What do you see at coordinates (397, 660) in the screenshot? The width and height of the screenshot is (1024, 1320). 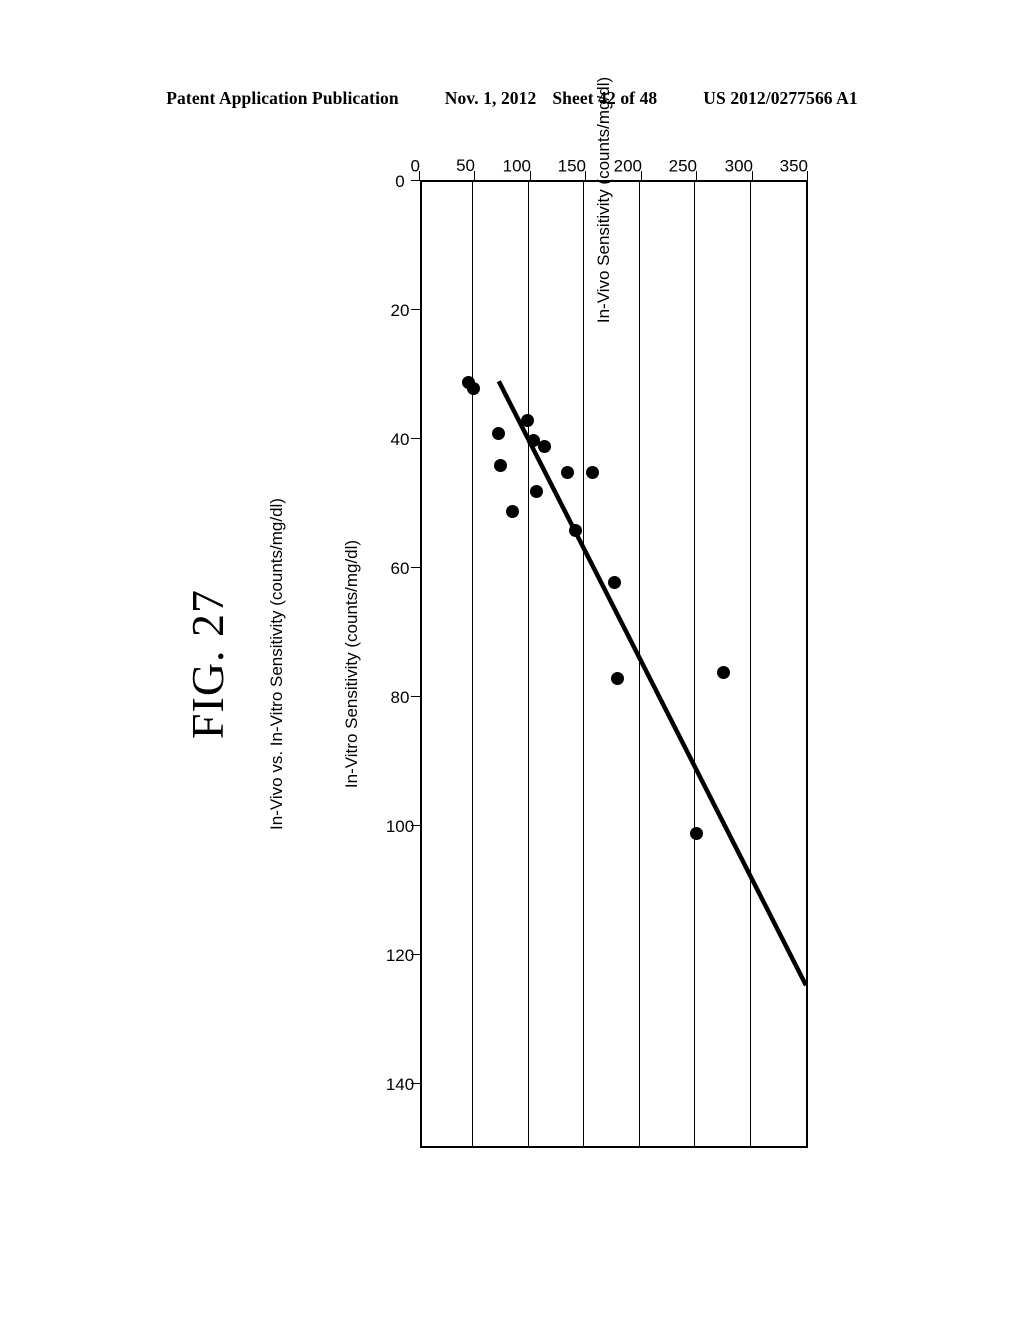 I see `x-axis: 0 20 40 60 80 100 120 140` at bounding box center [397, 660].